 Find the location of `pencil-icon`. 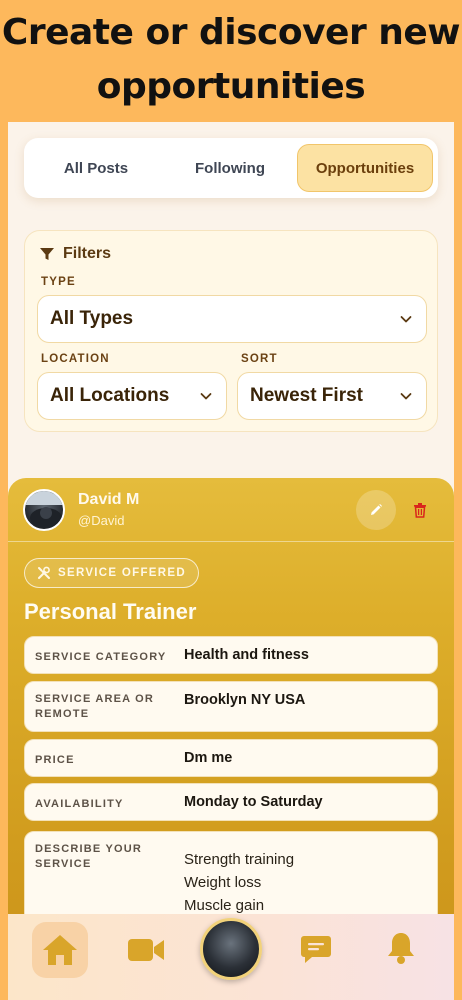

pencil-icon is located at coordinates (376, 509).